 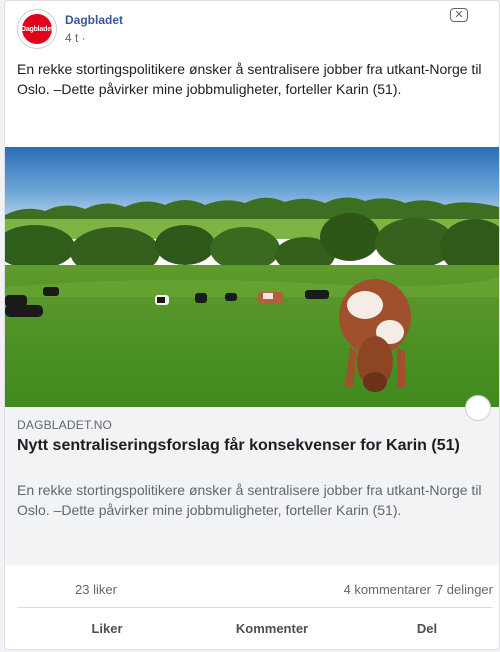 What do you see at coordinates (387, 589) in the screenshot?
I see `comments-count: 4 kommentarer` at bounding box center [387, 589].